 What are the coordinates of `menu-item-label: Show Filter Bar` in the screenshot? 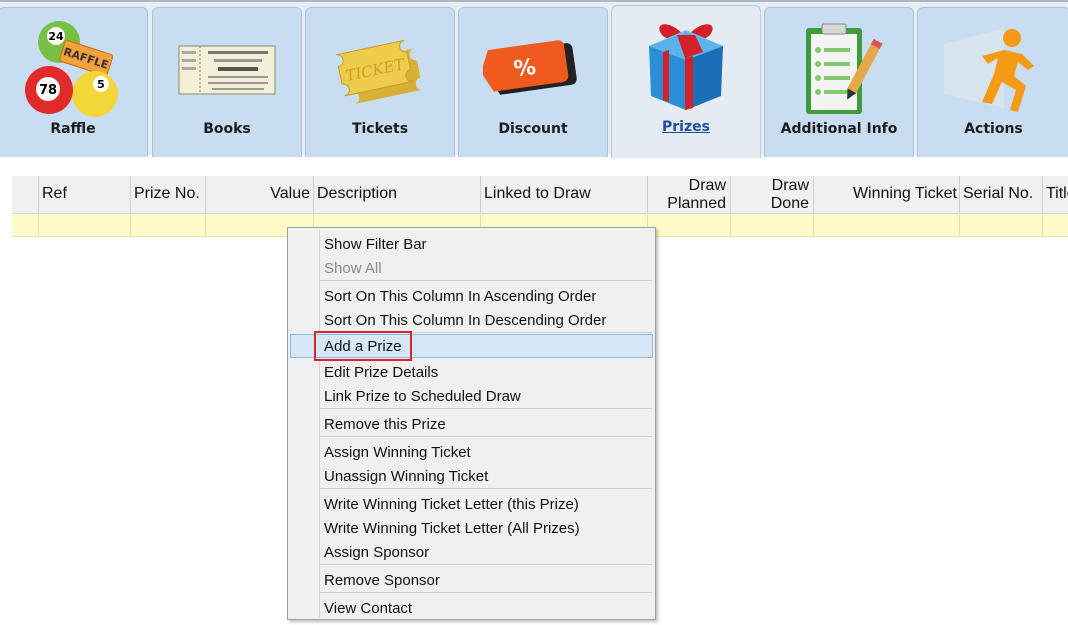 It's located at (375, 244).